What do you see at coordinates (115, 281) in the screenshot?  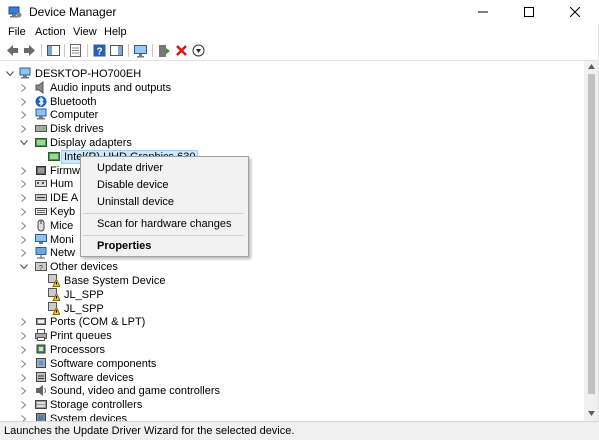 I see `tree-item-label: Base System Device` at bounding box center [115, 281].